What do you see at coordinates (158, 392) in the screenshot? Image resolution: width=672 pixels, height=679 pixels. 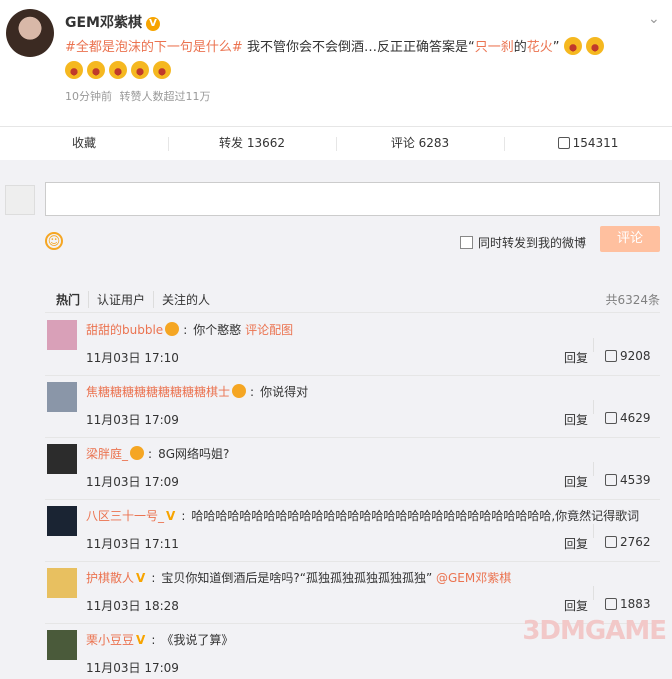 I see `commenter-name: 焦糖糖糖糖糖糖糖糖糖棋士` at bounding box center [158, 392].